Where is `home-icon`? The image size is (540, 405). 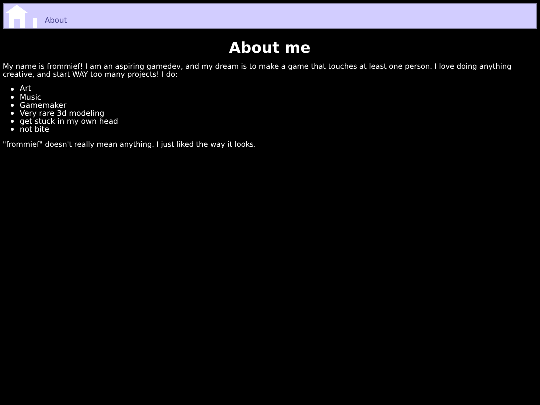 home-icon is located at coordinates (22, 16).